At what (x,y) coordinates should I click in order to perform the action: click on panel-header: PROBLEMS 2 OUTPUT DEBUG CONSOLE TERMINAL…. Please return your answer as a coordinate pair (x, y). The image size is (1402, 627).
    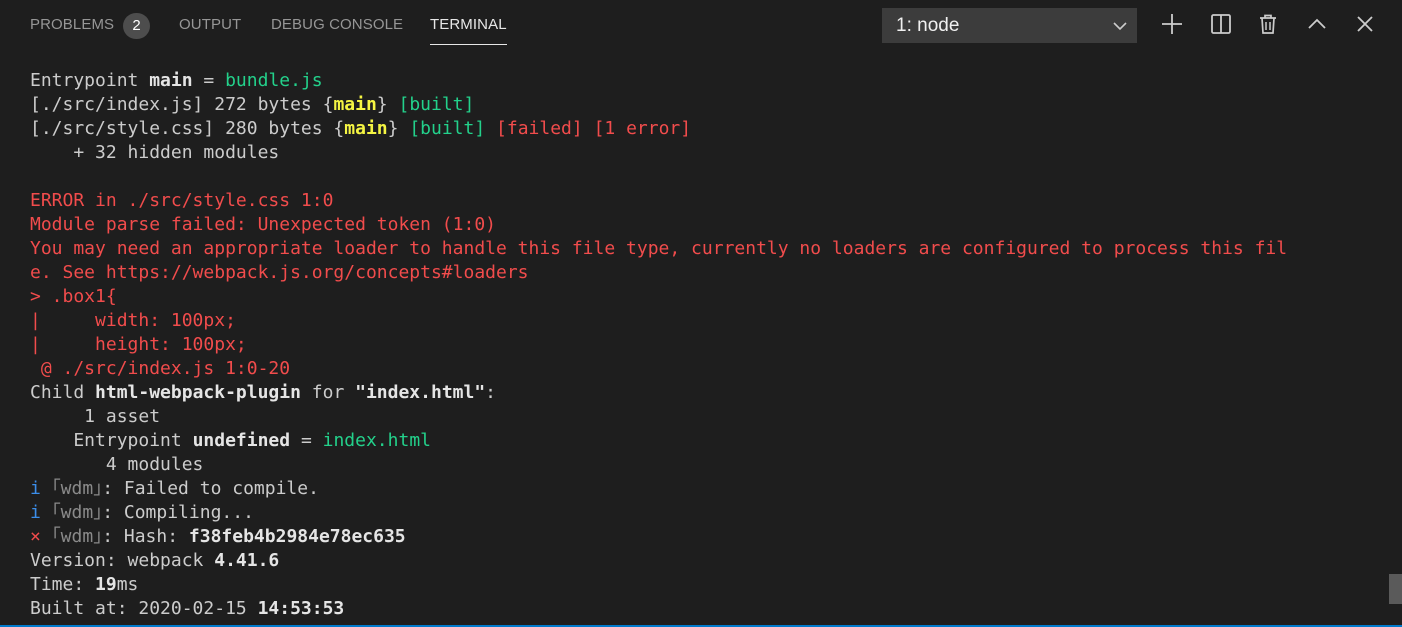
    Looking at the image, I should click on (701, 26).